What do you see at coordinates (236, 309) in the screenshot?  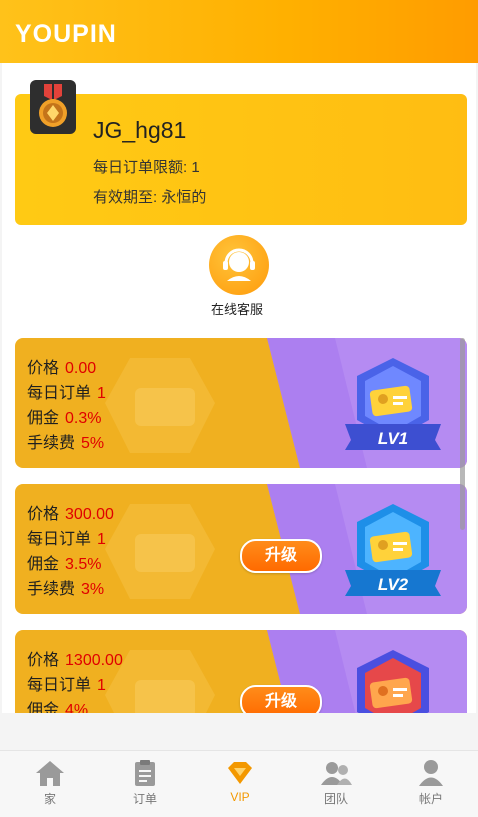 I see `customer-service-label: 在线客服` at bounding box center [236, 309].